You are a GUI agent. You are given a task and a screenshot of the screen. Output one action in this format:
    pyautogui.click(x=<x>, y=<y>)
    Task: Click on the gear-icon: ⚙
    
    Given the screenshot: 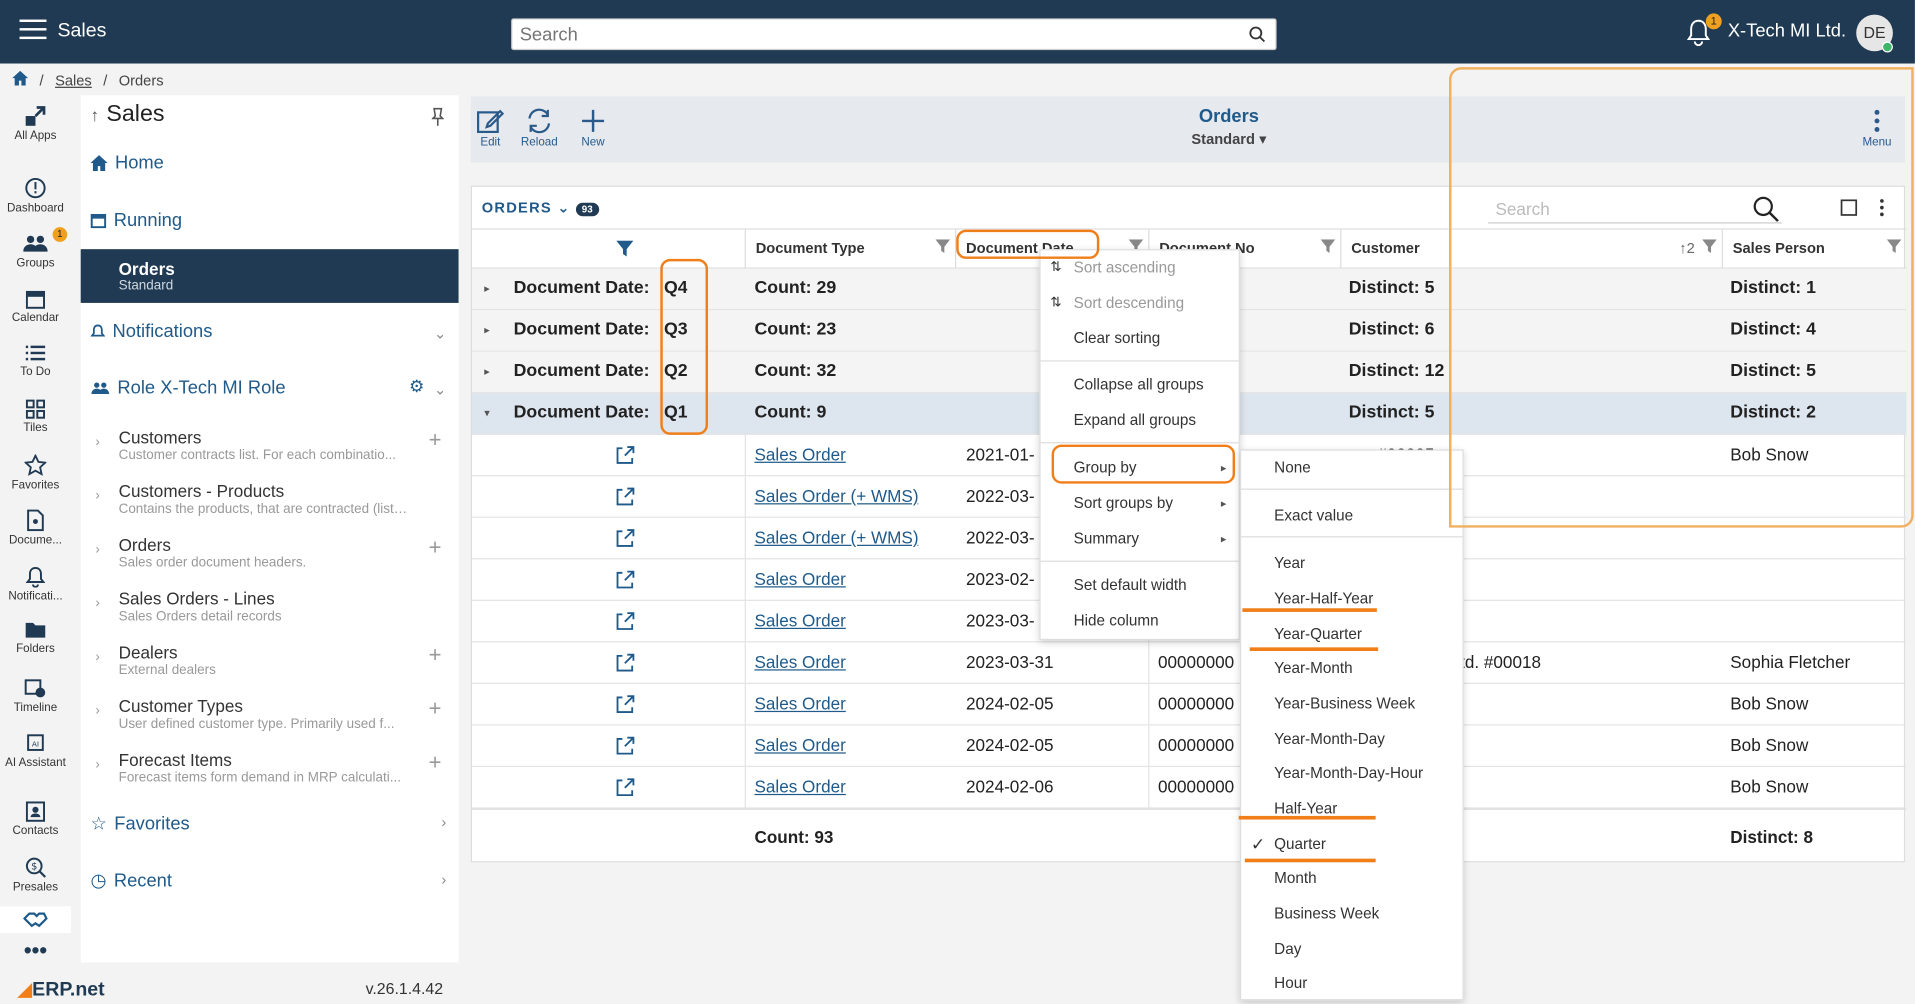 What is the action you would take?
    pyautogui.click(x=416, y=386)
    